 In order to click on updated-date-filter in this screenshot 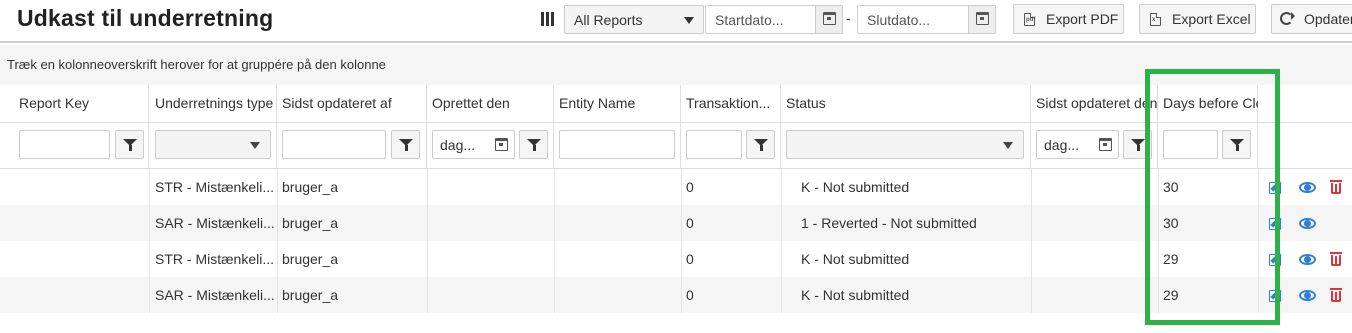, I will do `click(1077, 144)`.